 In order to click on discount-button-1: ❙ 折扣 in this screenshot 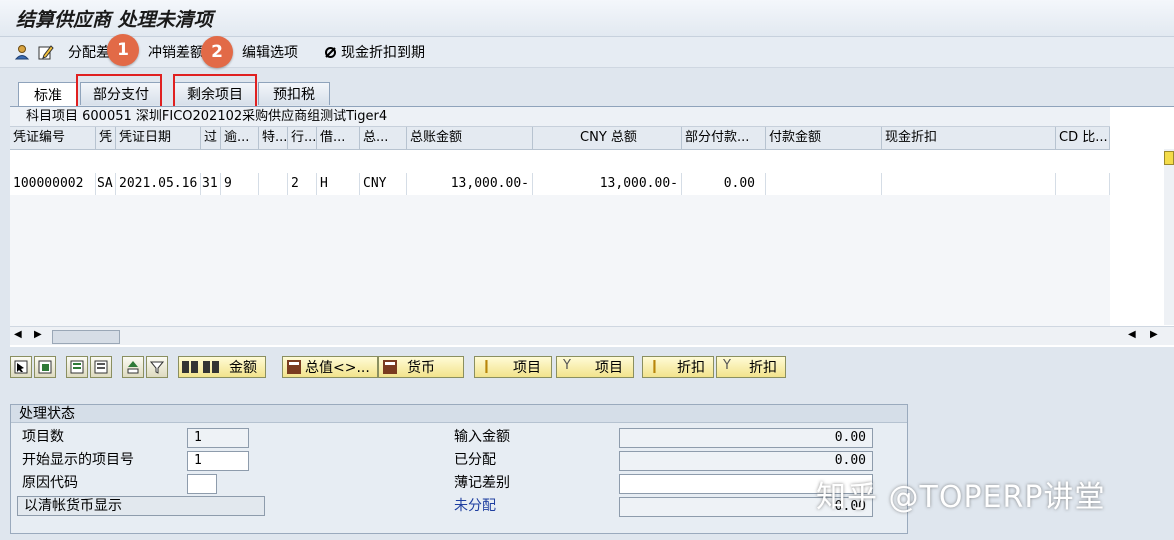, I will do `click(678, 367)`.